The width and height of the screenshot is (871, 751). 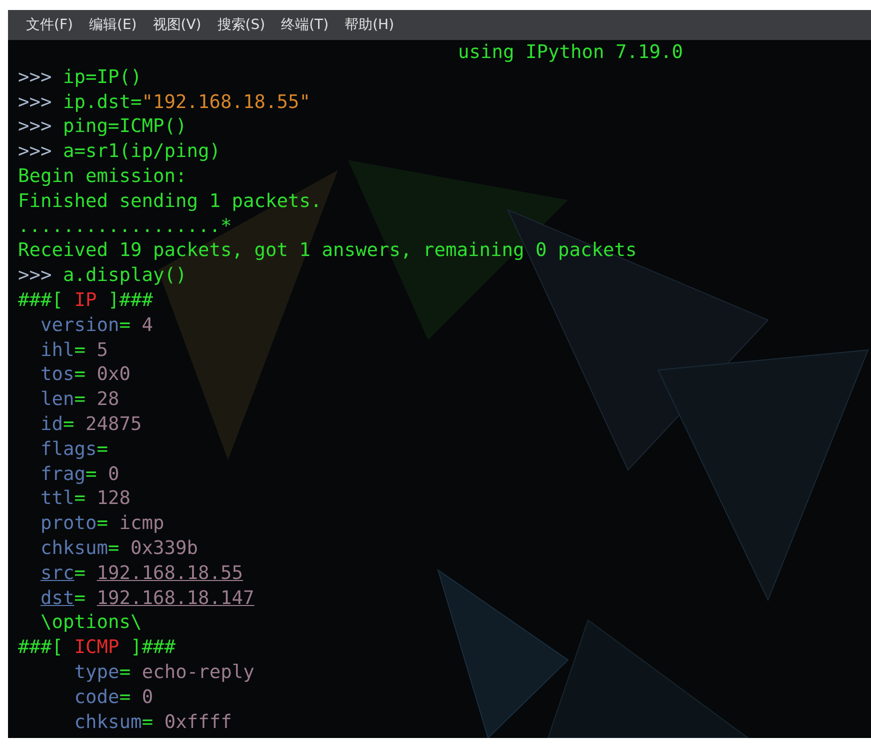 I want to click on banner-text: using IPython 7.19.0, so click(x=571, y=52).